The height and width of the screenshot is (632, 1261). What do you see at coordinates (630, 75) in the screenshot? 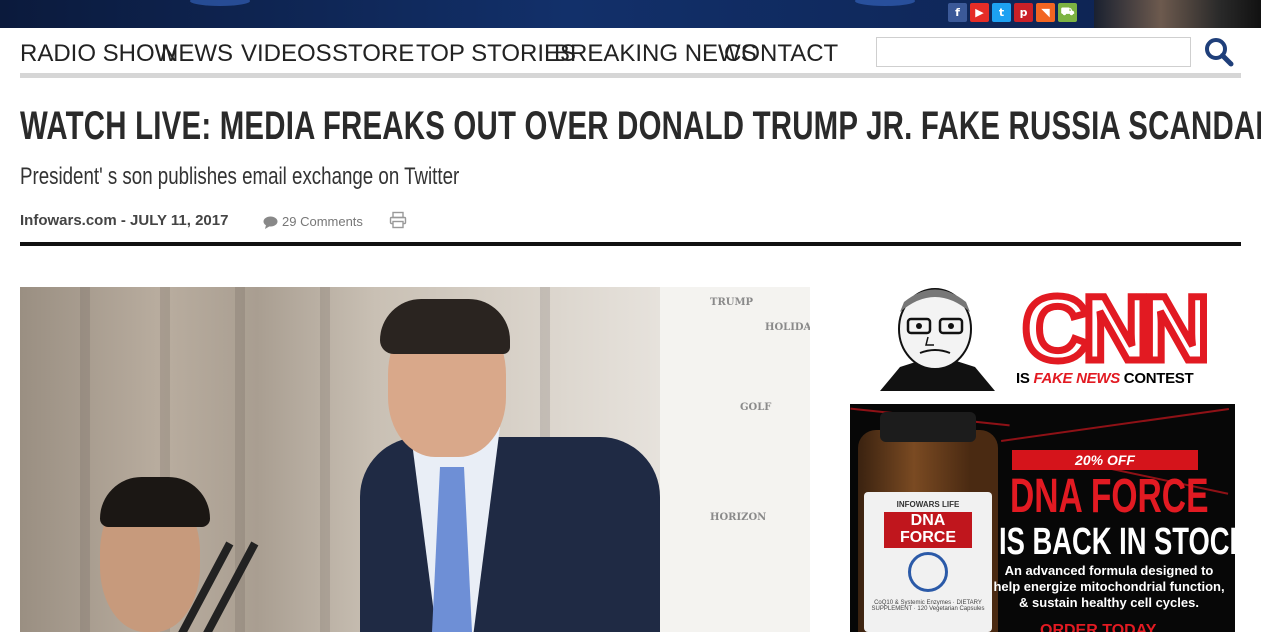
I see `nav-divider` at bounding box center [630, 75].